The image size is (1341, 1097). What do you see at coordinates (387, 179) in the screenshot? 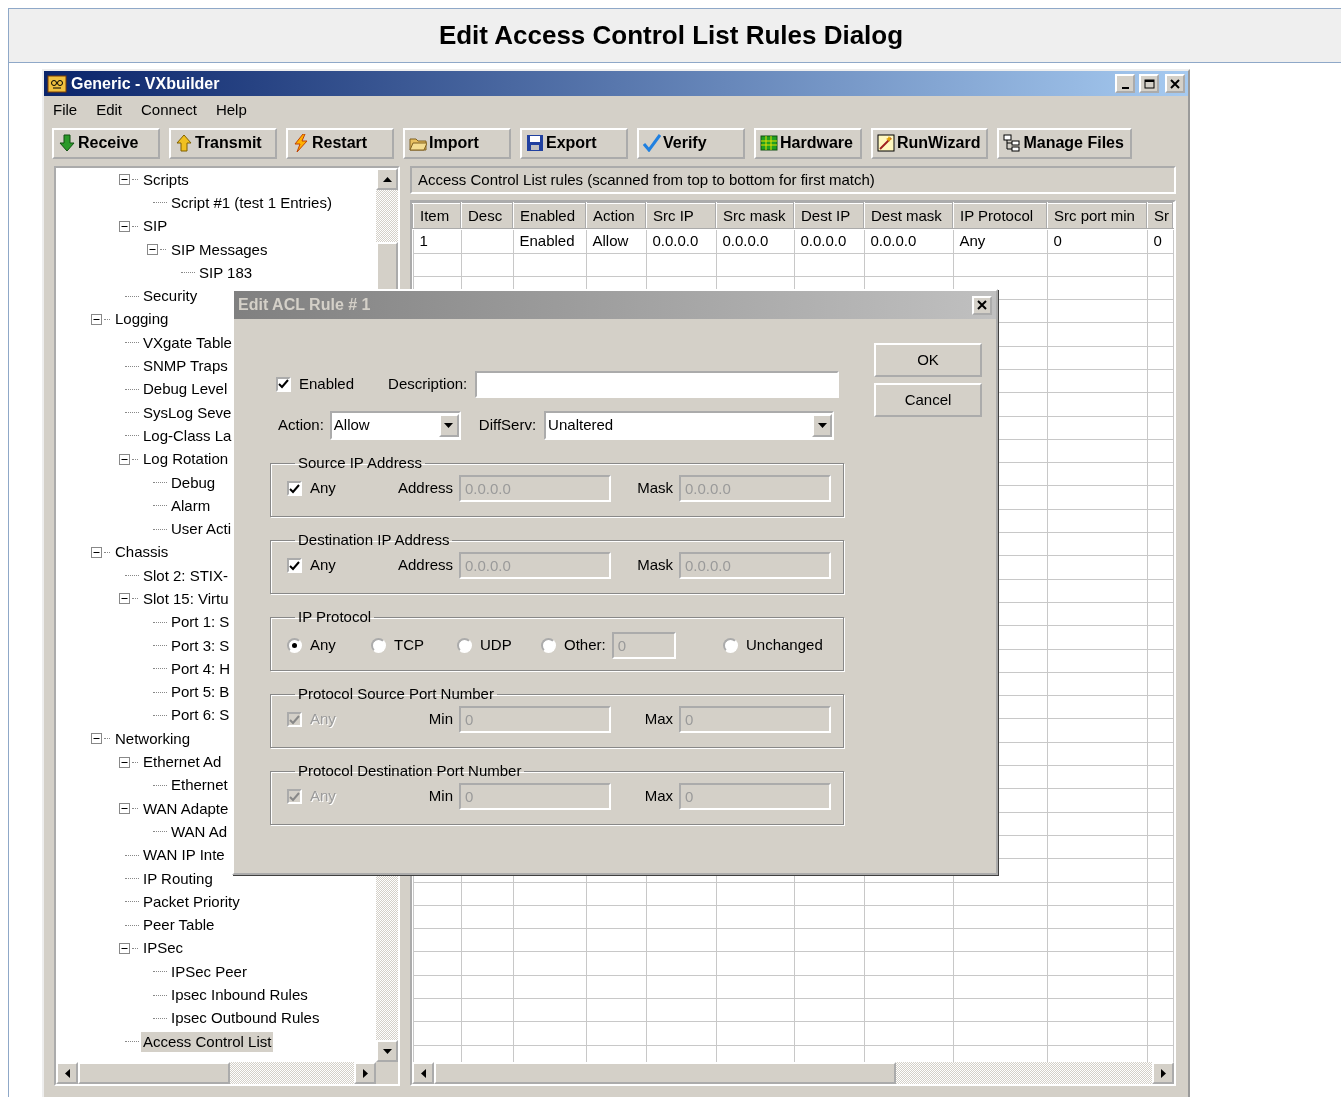
I see `scroll-up-button` at bounding box center [387, 179].